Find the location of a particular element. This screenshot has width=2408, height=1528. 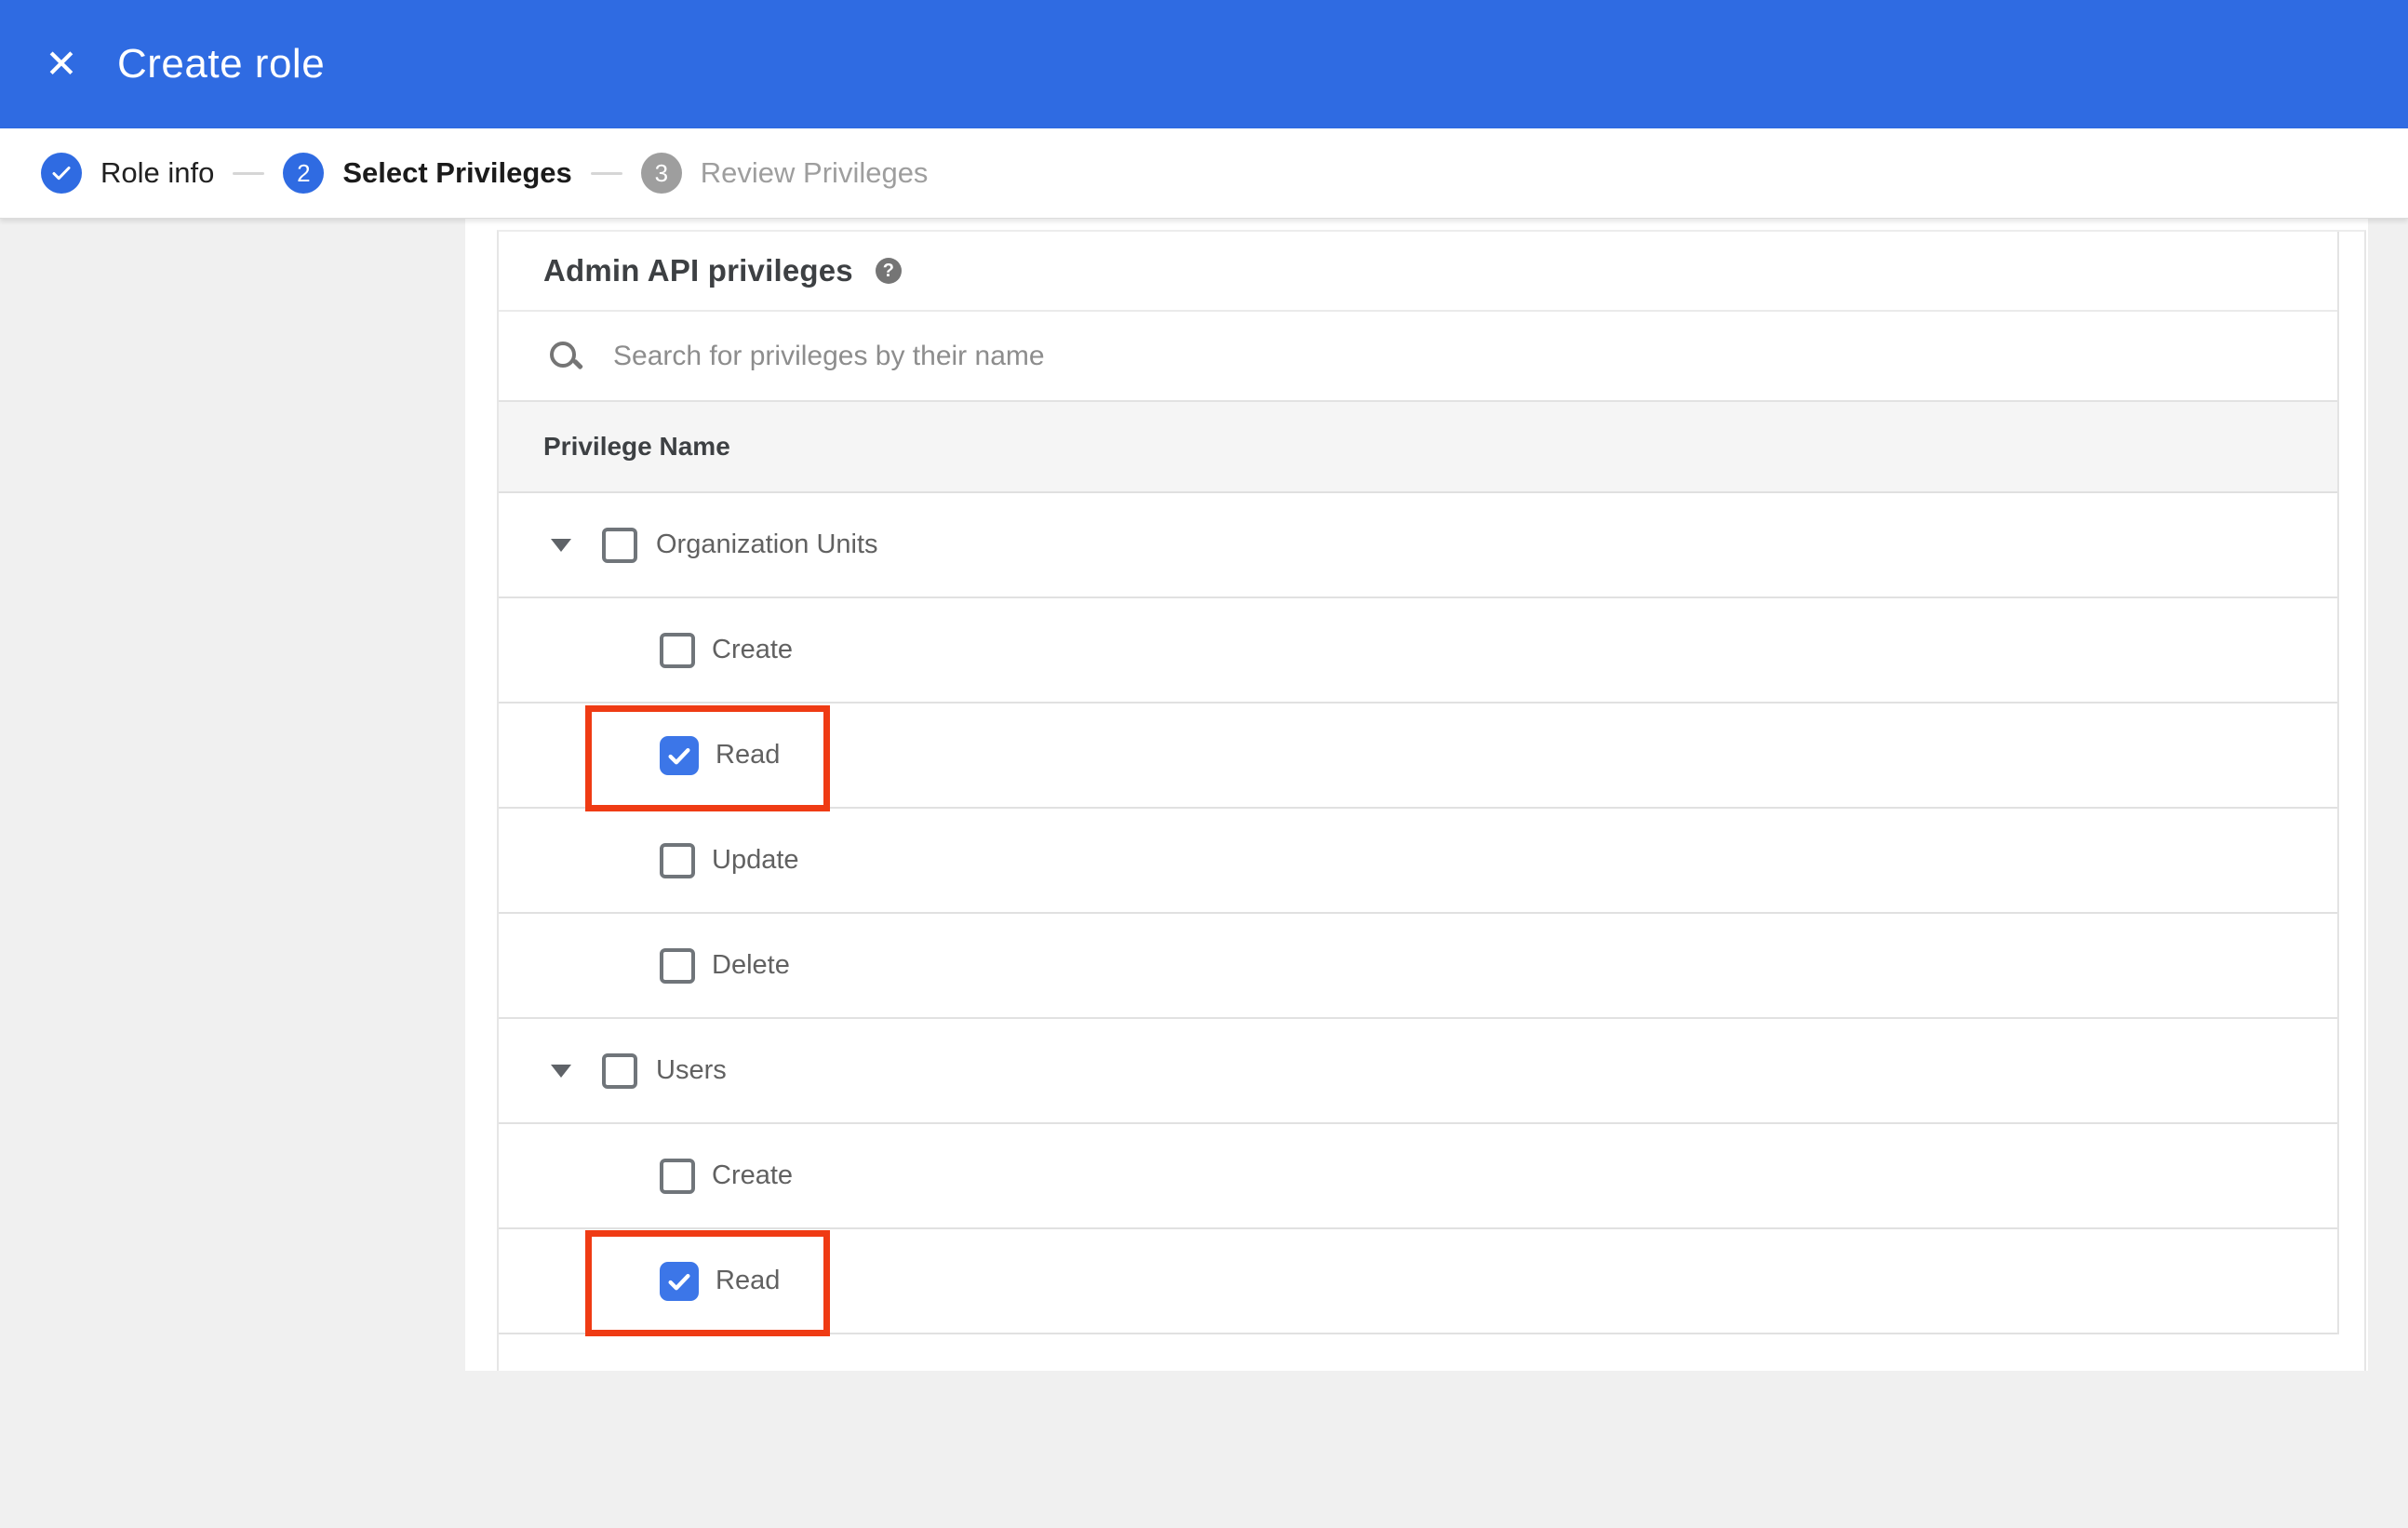

help-icon: ? is located at coordinates (889, 271).